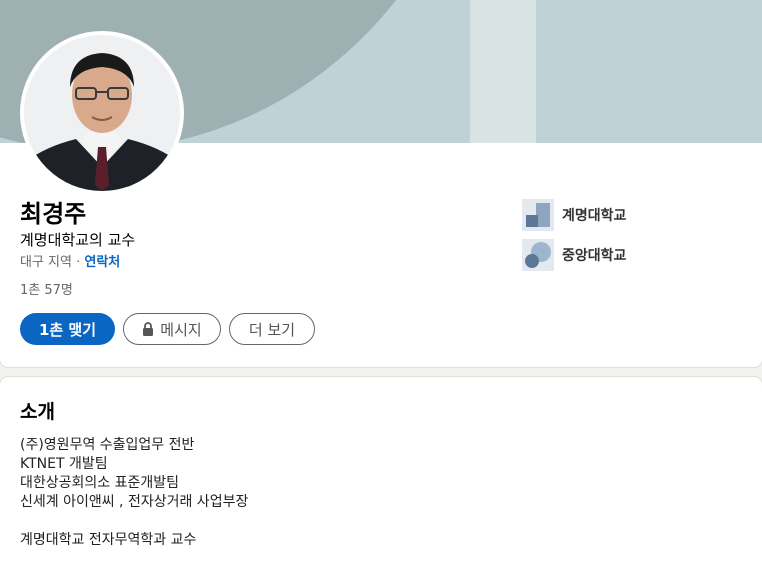 The image size is (762, 577). What do you see at coordinates (37, 412) in the screenshot?
I see `about-title: 소개` at bounding box center [37, 412].